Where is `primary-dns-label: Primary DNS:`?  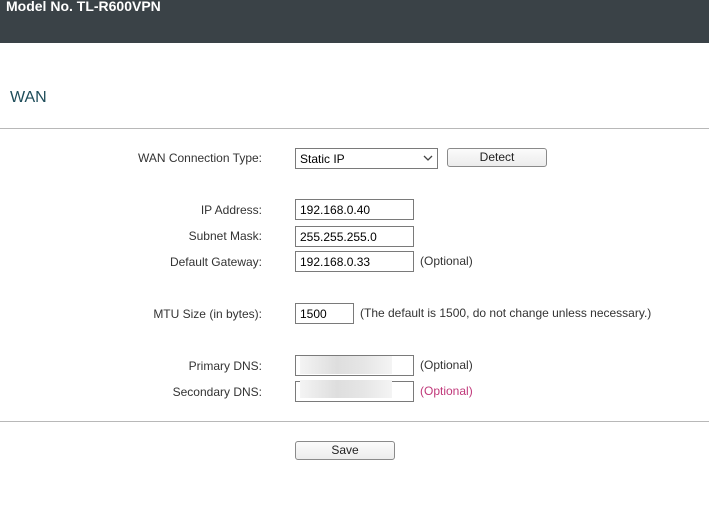
primary-dns-label: Primary DNS: is located at coordinates (225, 366).